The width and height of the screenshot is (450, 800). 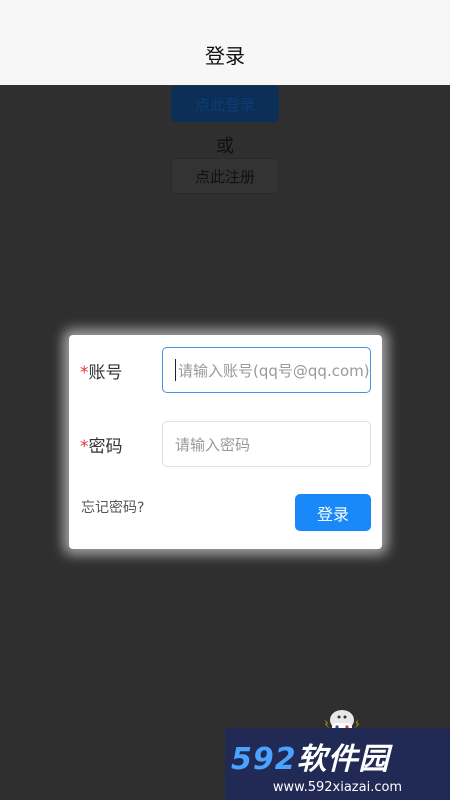 I want to click on account-row: *账号 请输入账号(qq号@qq.com), so click(x=225, y=370).